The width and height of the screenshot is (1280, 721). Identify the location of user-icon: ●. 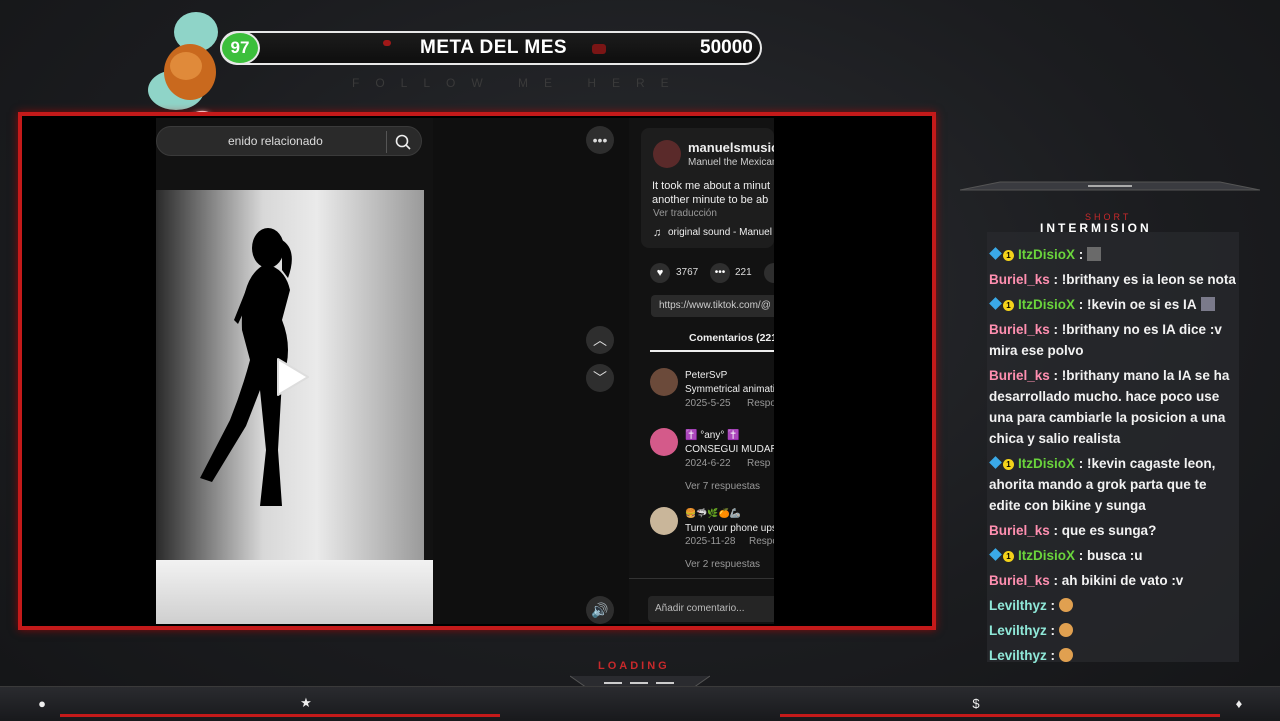
(42, 703).